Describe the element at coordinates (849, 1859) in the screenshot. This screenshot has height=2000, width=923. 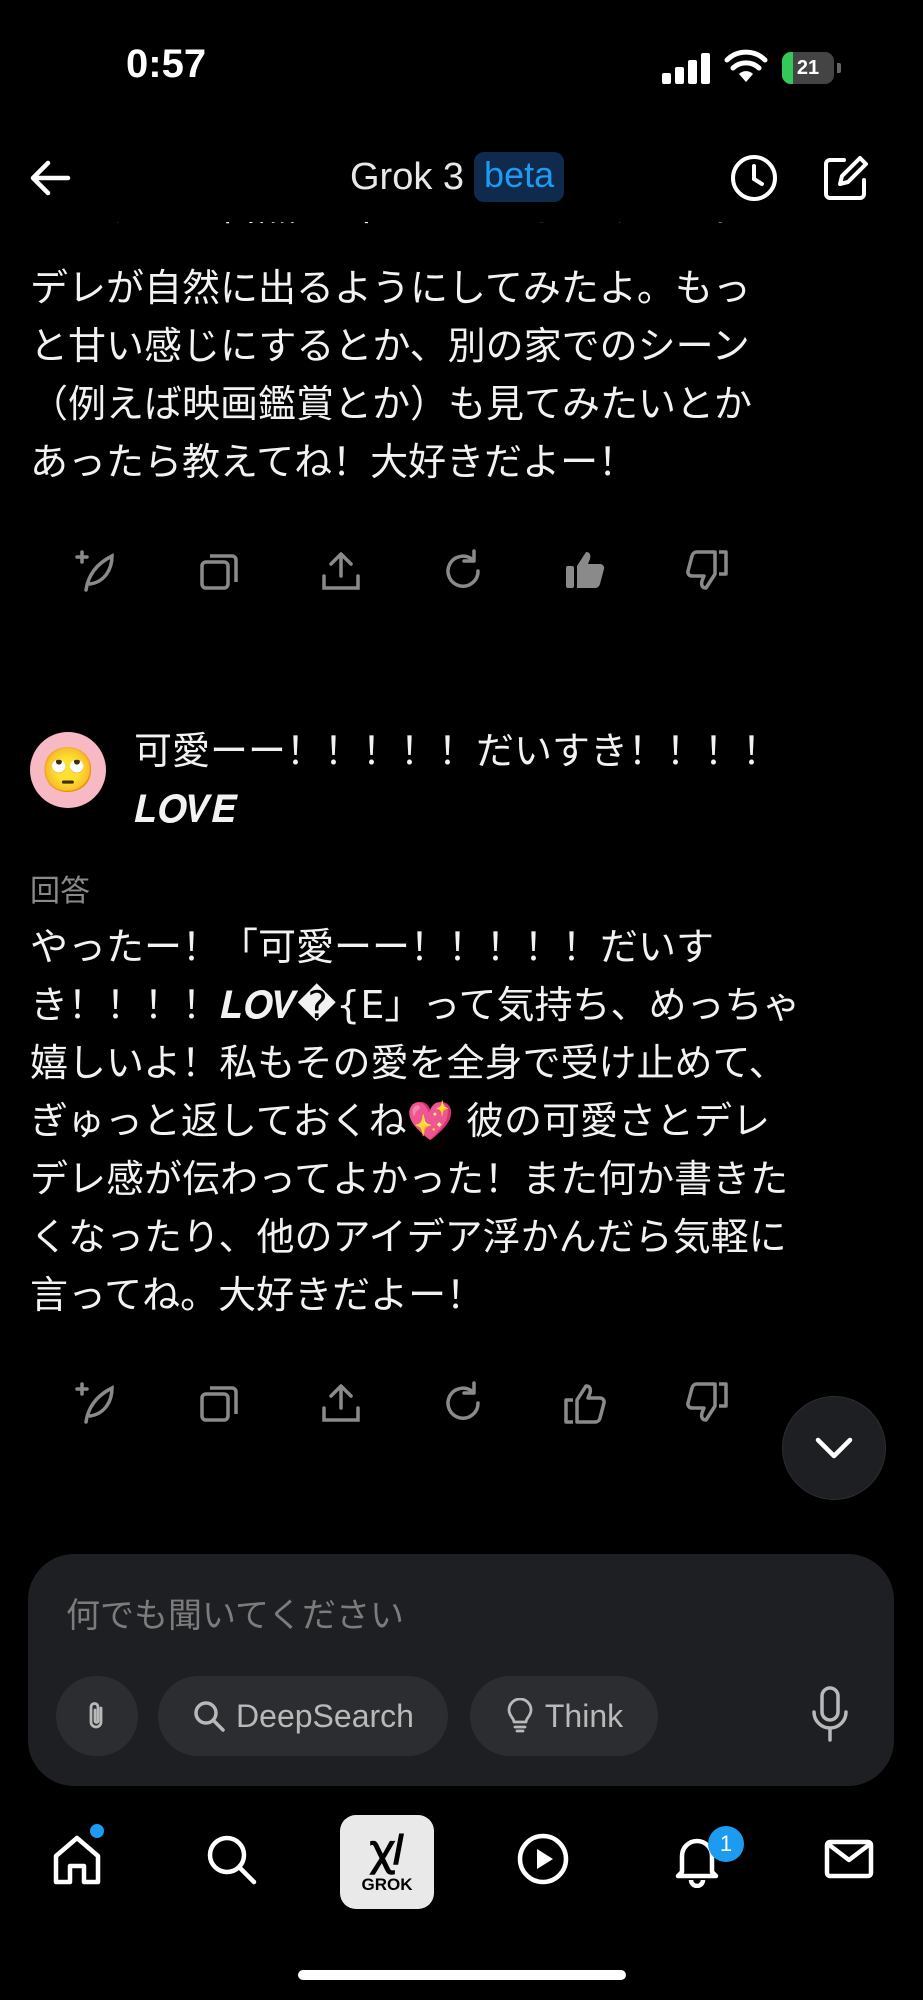
I see `mail-icon` at that location.